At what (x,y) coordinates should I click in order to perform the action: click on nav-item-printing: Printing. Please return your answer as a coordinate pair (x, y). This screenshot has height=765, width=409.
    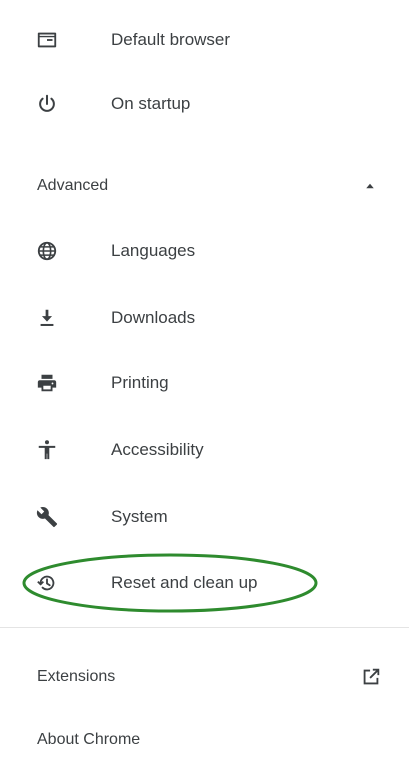
    Looking at the image, I should click on (204, 383).